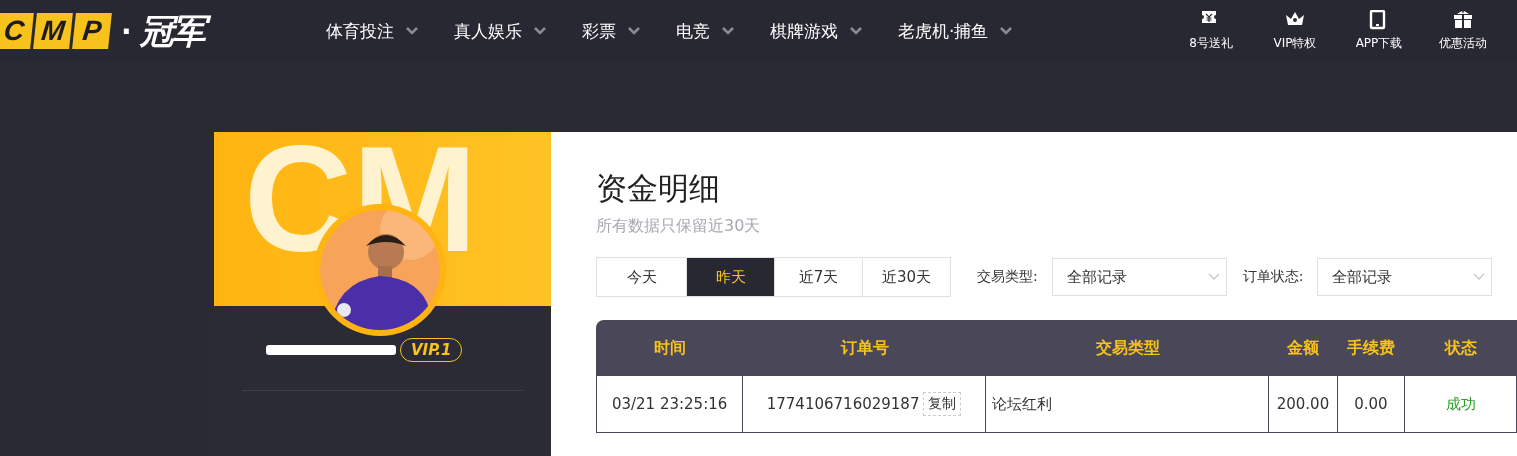  What do you see at coordinates (1371, 348) in the screenshot?
I see `column-header: 手续费` at bounding box center [1371, 348].